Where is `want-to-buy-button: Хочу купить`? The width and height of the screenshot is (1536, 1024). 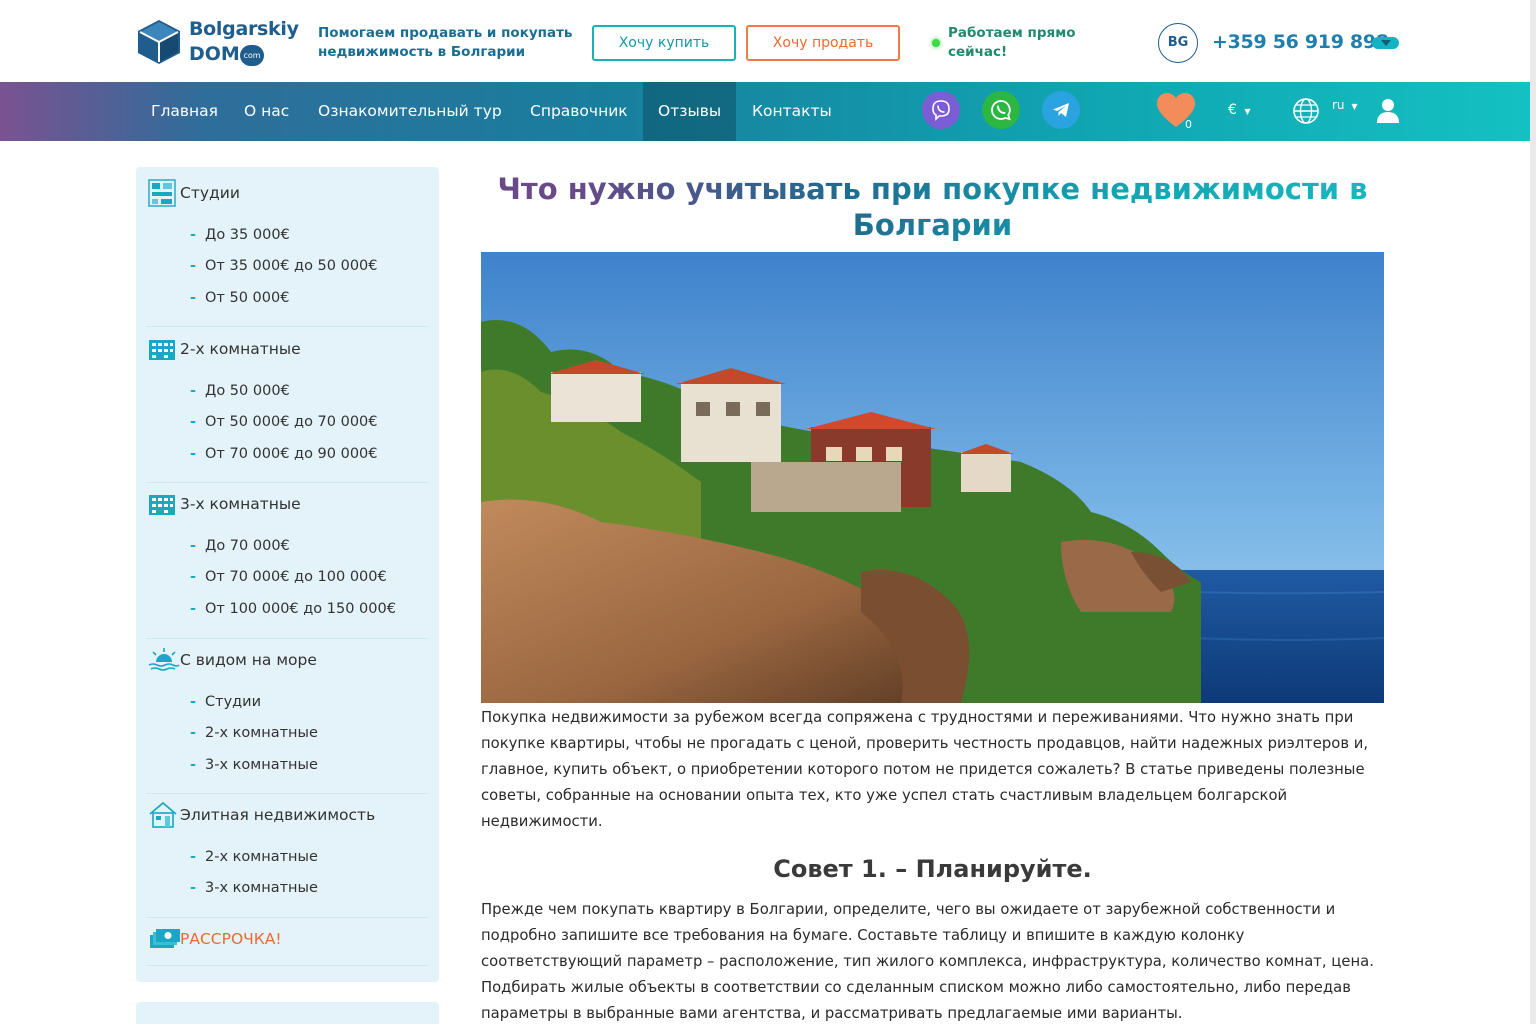 want-to-buy-button: Хочу купить is located at coordinates (664, 43).